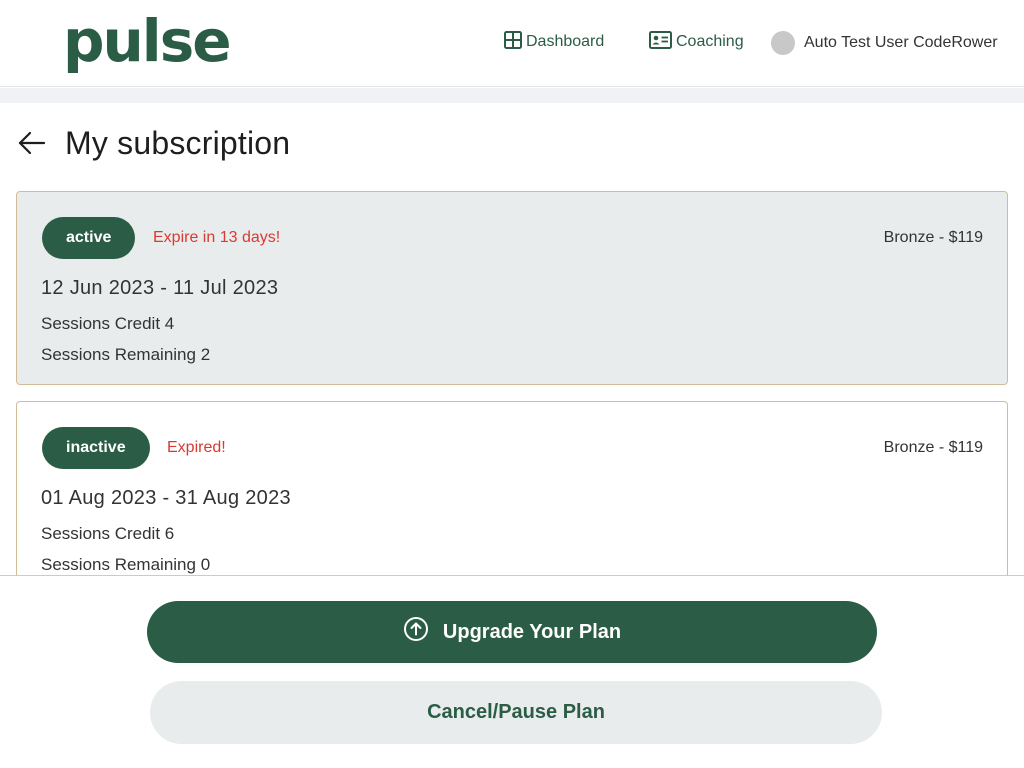  What do you see at coordinates (416, 632) in the screenshot?
I see `arrow-up-circle-icon` at bounding box center [416, 632].